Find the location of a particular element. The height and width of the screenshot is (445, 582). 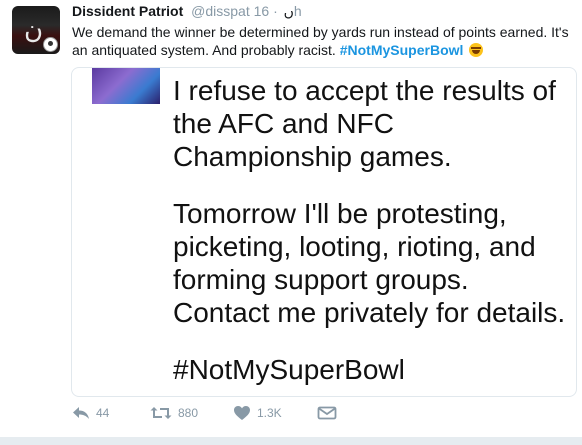

tweet-timestamp: 16h is located at coordinates (278, 11).